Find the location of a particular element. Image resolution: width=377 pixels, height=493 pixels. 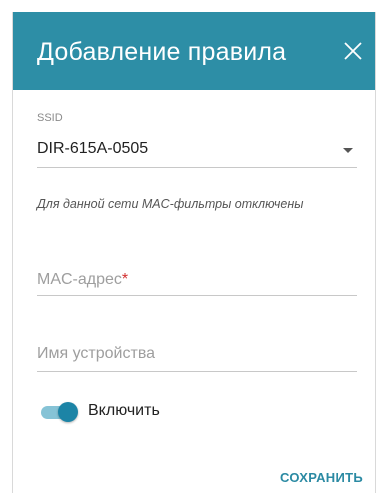

mac-address-underline is located at coordinates (197, 295).